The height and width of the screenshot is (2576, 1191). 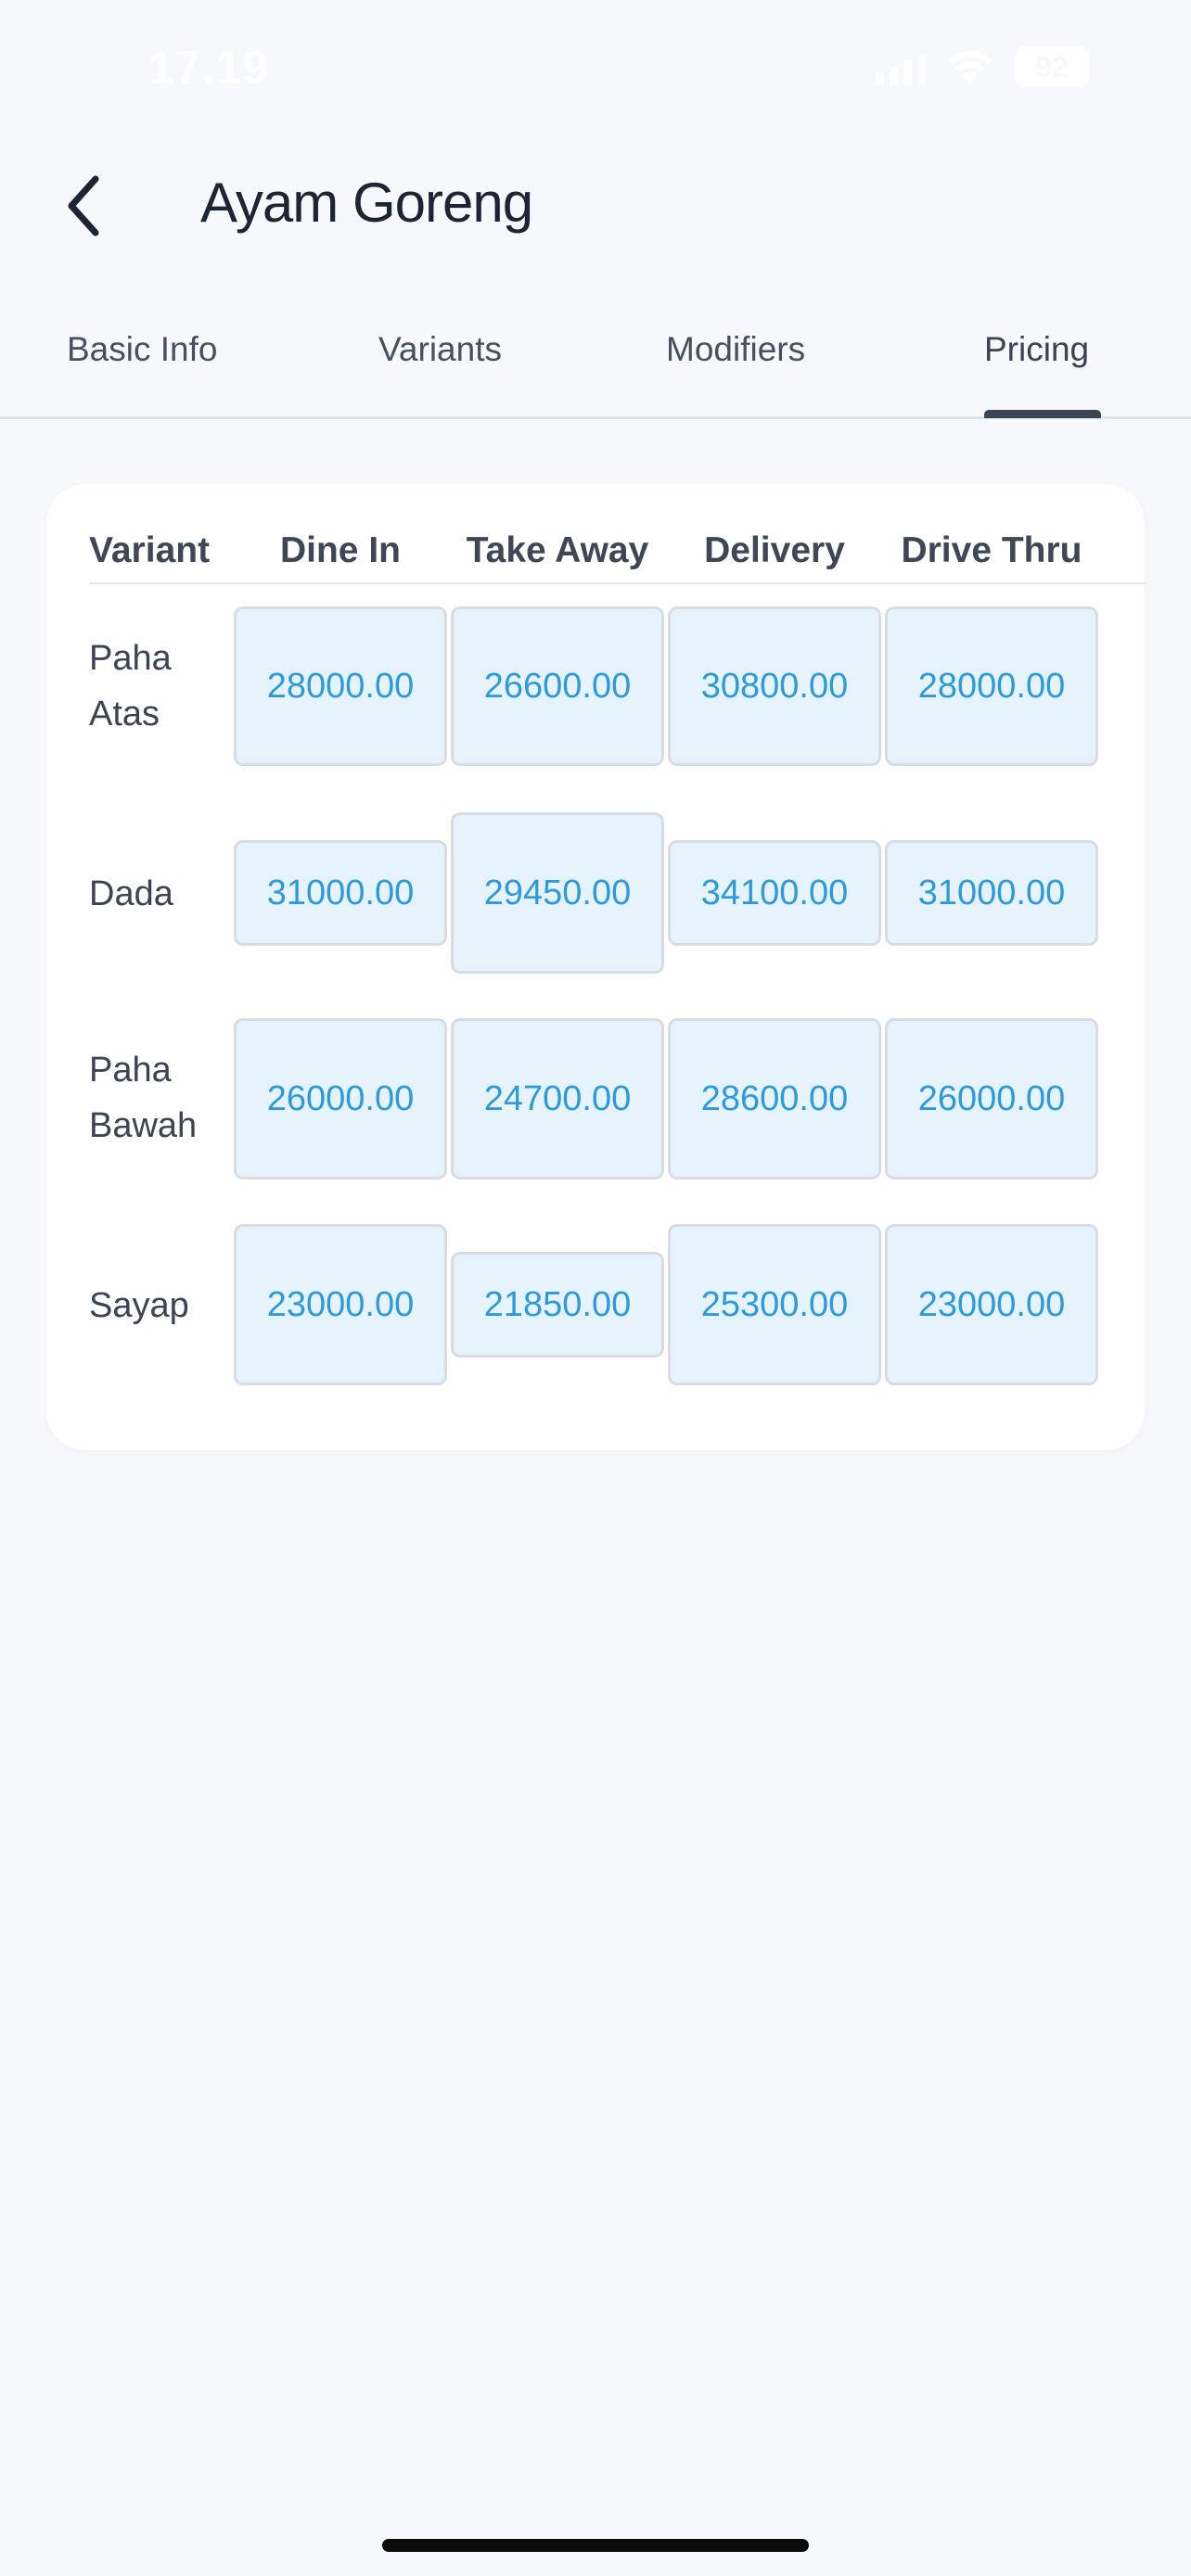 I want to click on tab-variants: Variants, so click(x=440, y=349).